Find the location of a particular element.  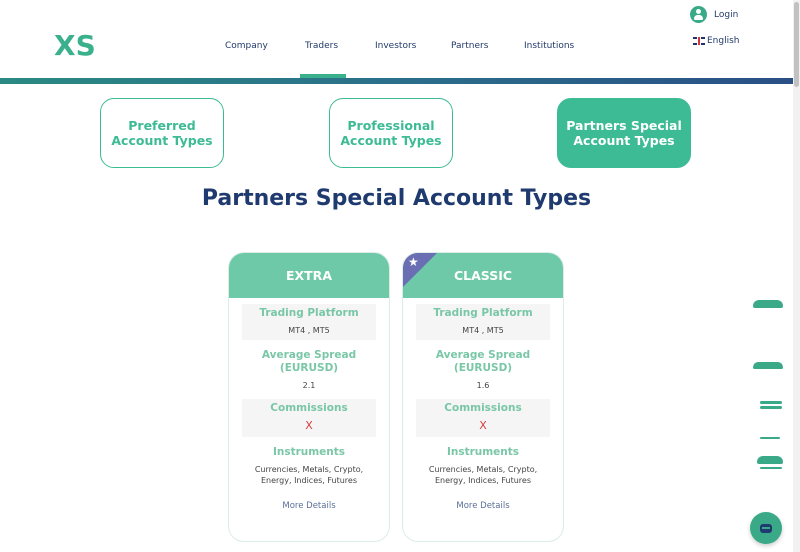

tab-professional-account-types: Professional Account Types is located at coordinates (391, 133).